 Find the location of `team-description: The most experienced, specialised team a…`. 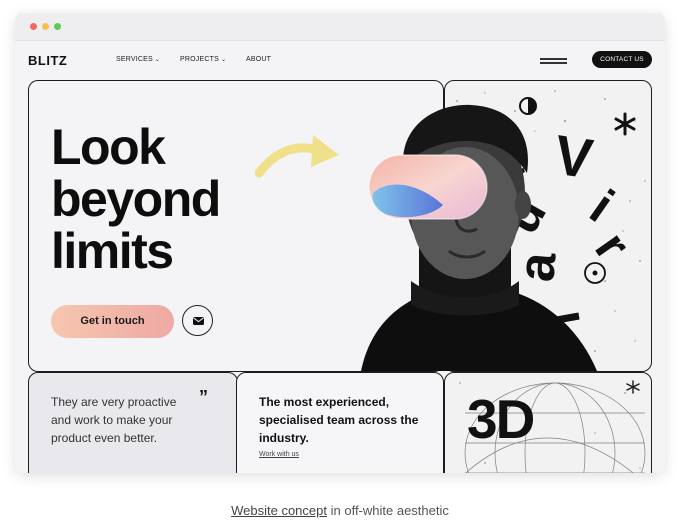

team-description: The most experienced, specialised team a… is located at coordinates (339, 420).